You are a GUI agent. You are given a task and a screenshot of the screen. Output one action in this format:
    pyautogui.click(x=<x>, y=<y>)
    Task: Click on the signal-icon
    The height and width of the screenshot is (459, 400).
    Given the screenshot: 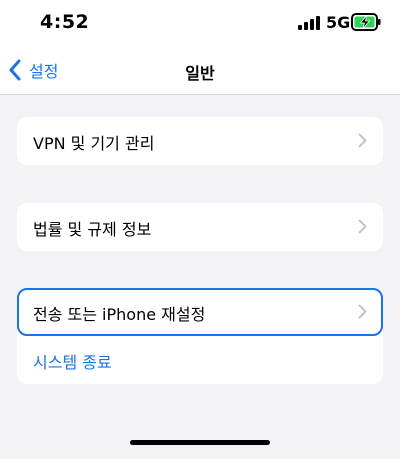 What is the action you would take?
    pyautogui.click(x=309, y=23)
    